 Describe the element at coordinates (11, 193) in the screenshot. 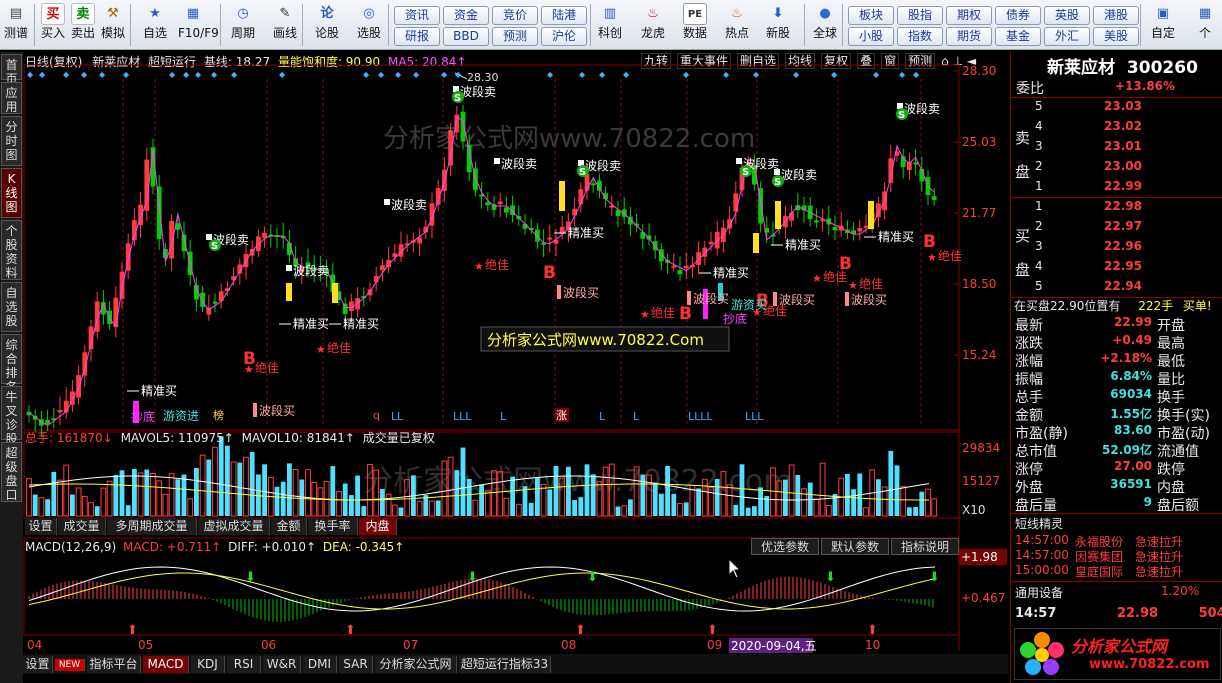

I see `left-tab-3: K线图` at that location.